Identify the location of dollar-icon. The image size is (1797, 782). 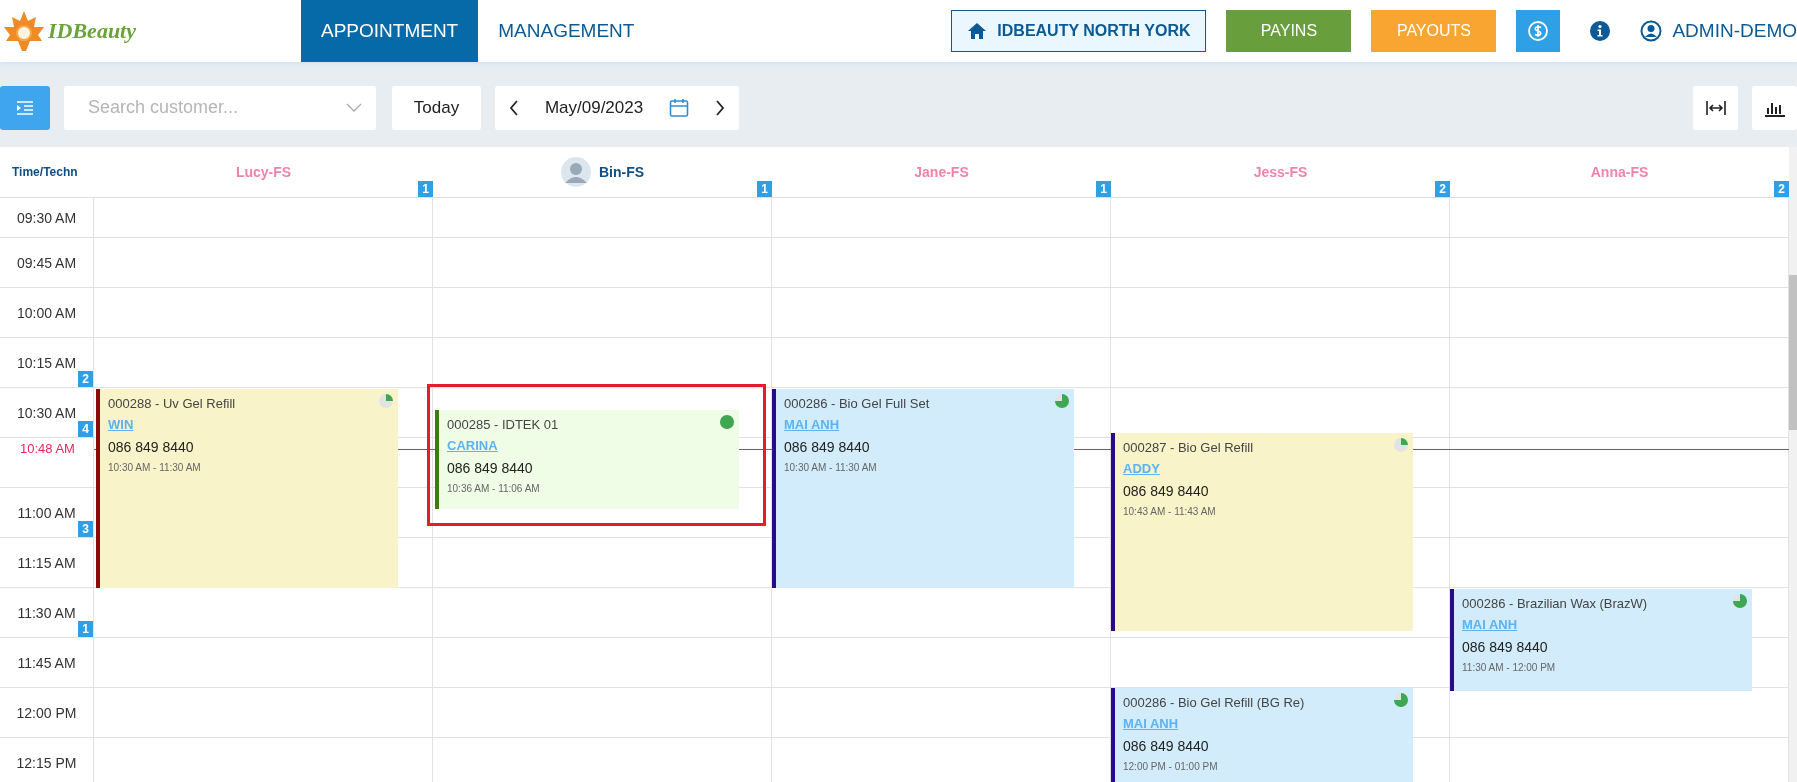
(1538, 31).